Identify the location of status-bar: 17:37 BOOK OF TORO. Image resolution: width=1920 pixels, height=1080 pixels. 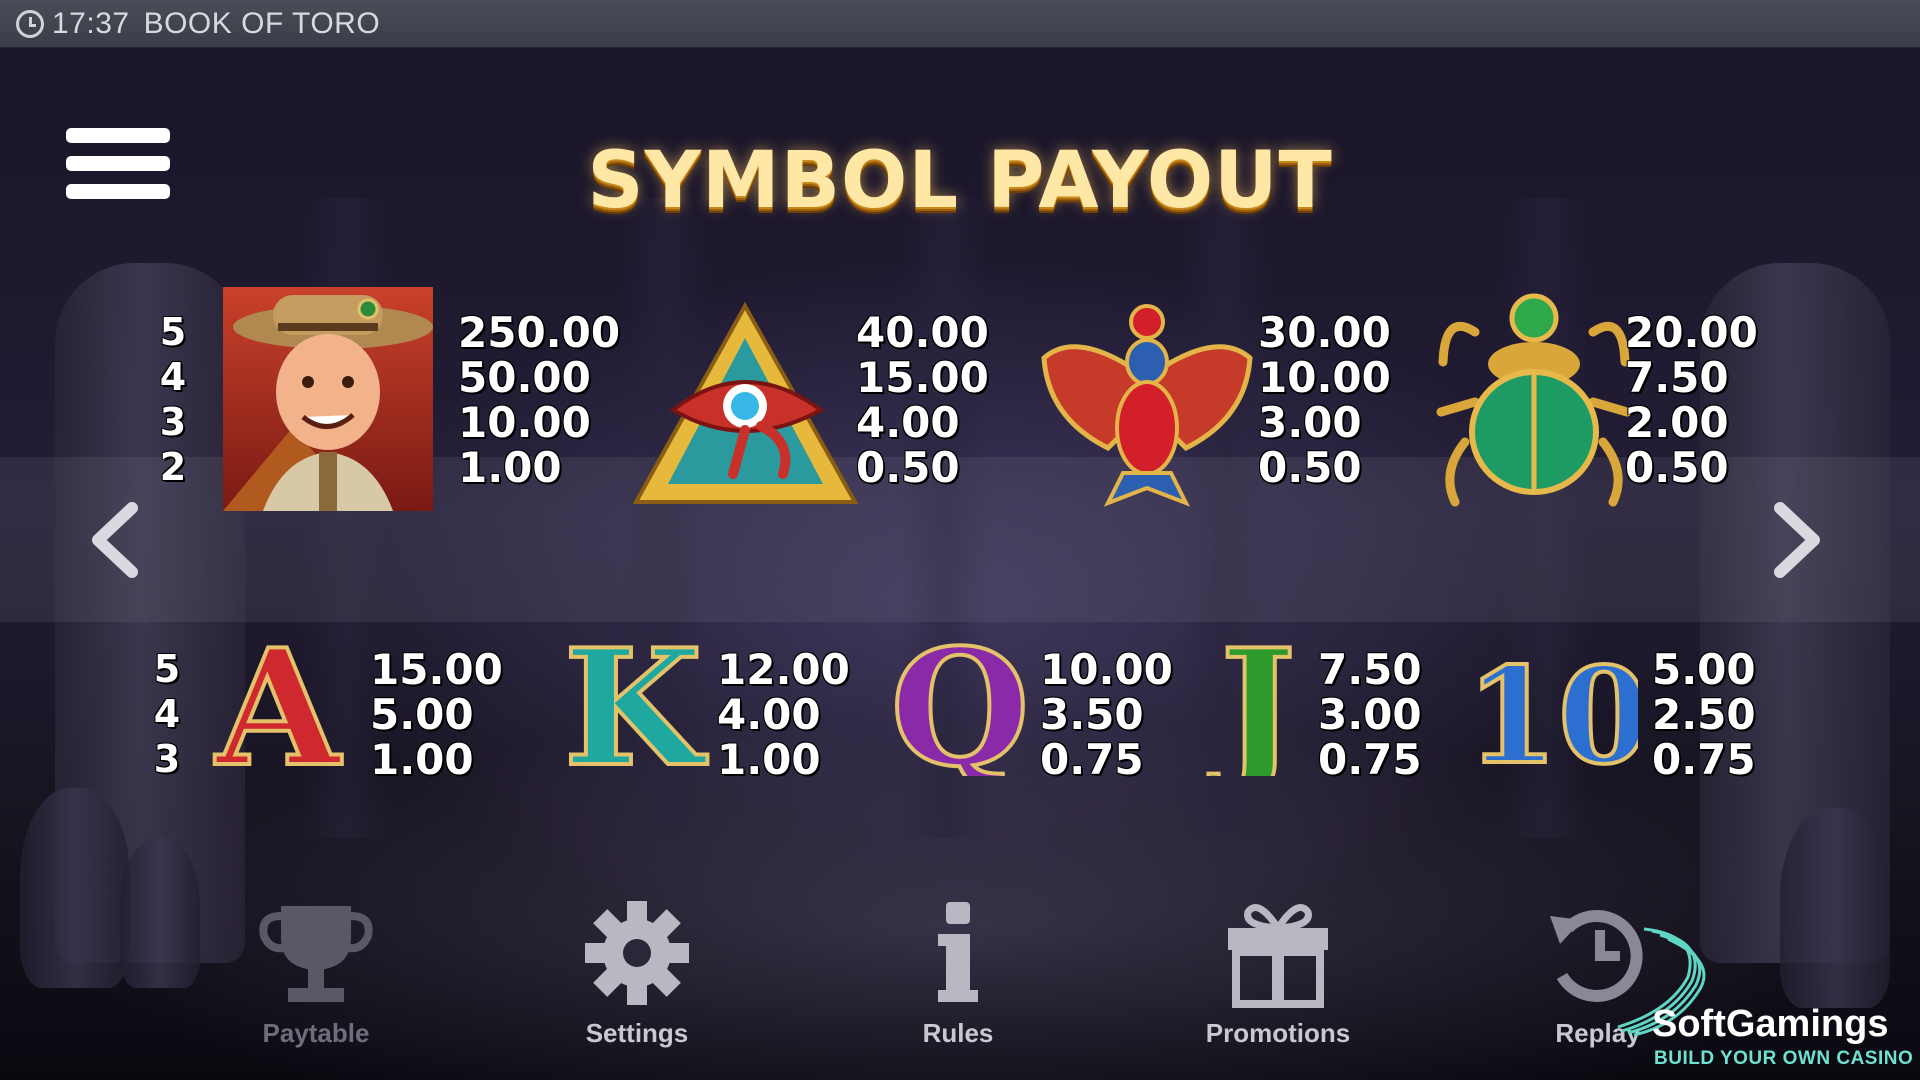
(960, 24).